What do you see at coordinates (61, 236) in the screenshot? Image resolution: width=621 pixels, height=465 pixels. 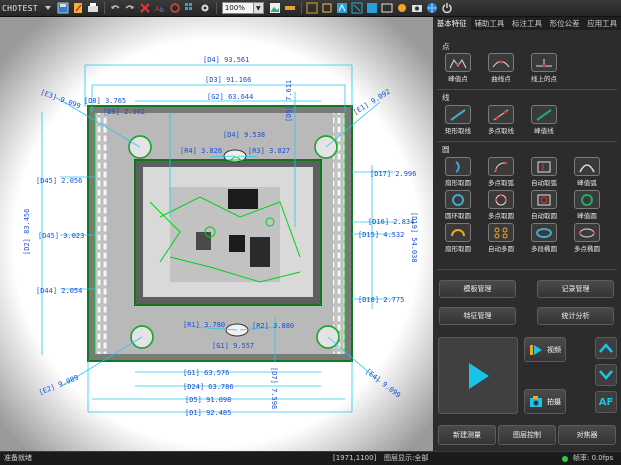 I see `dim-label: [D45] 3.023` at bounding box center [61, 236].